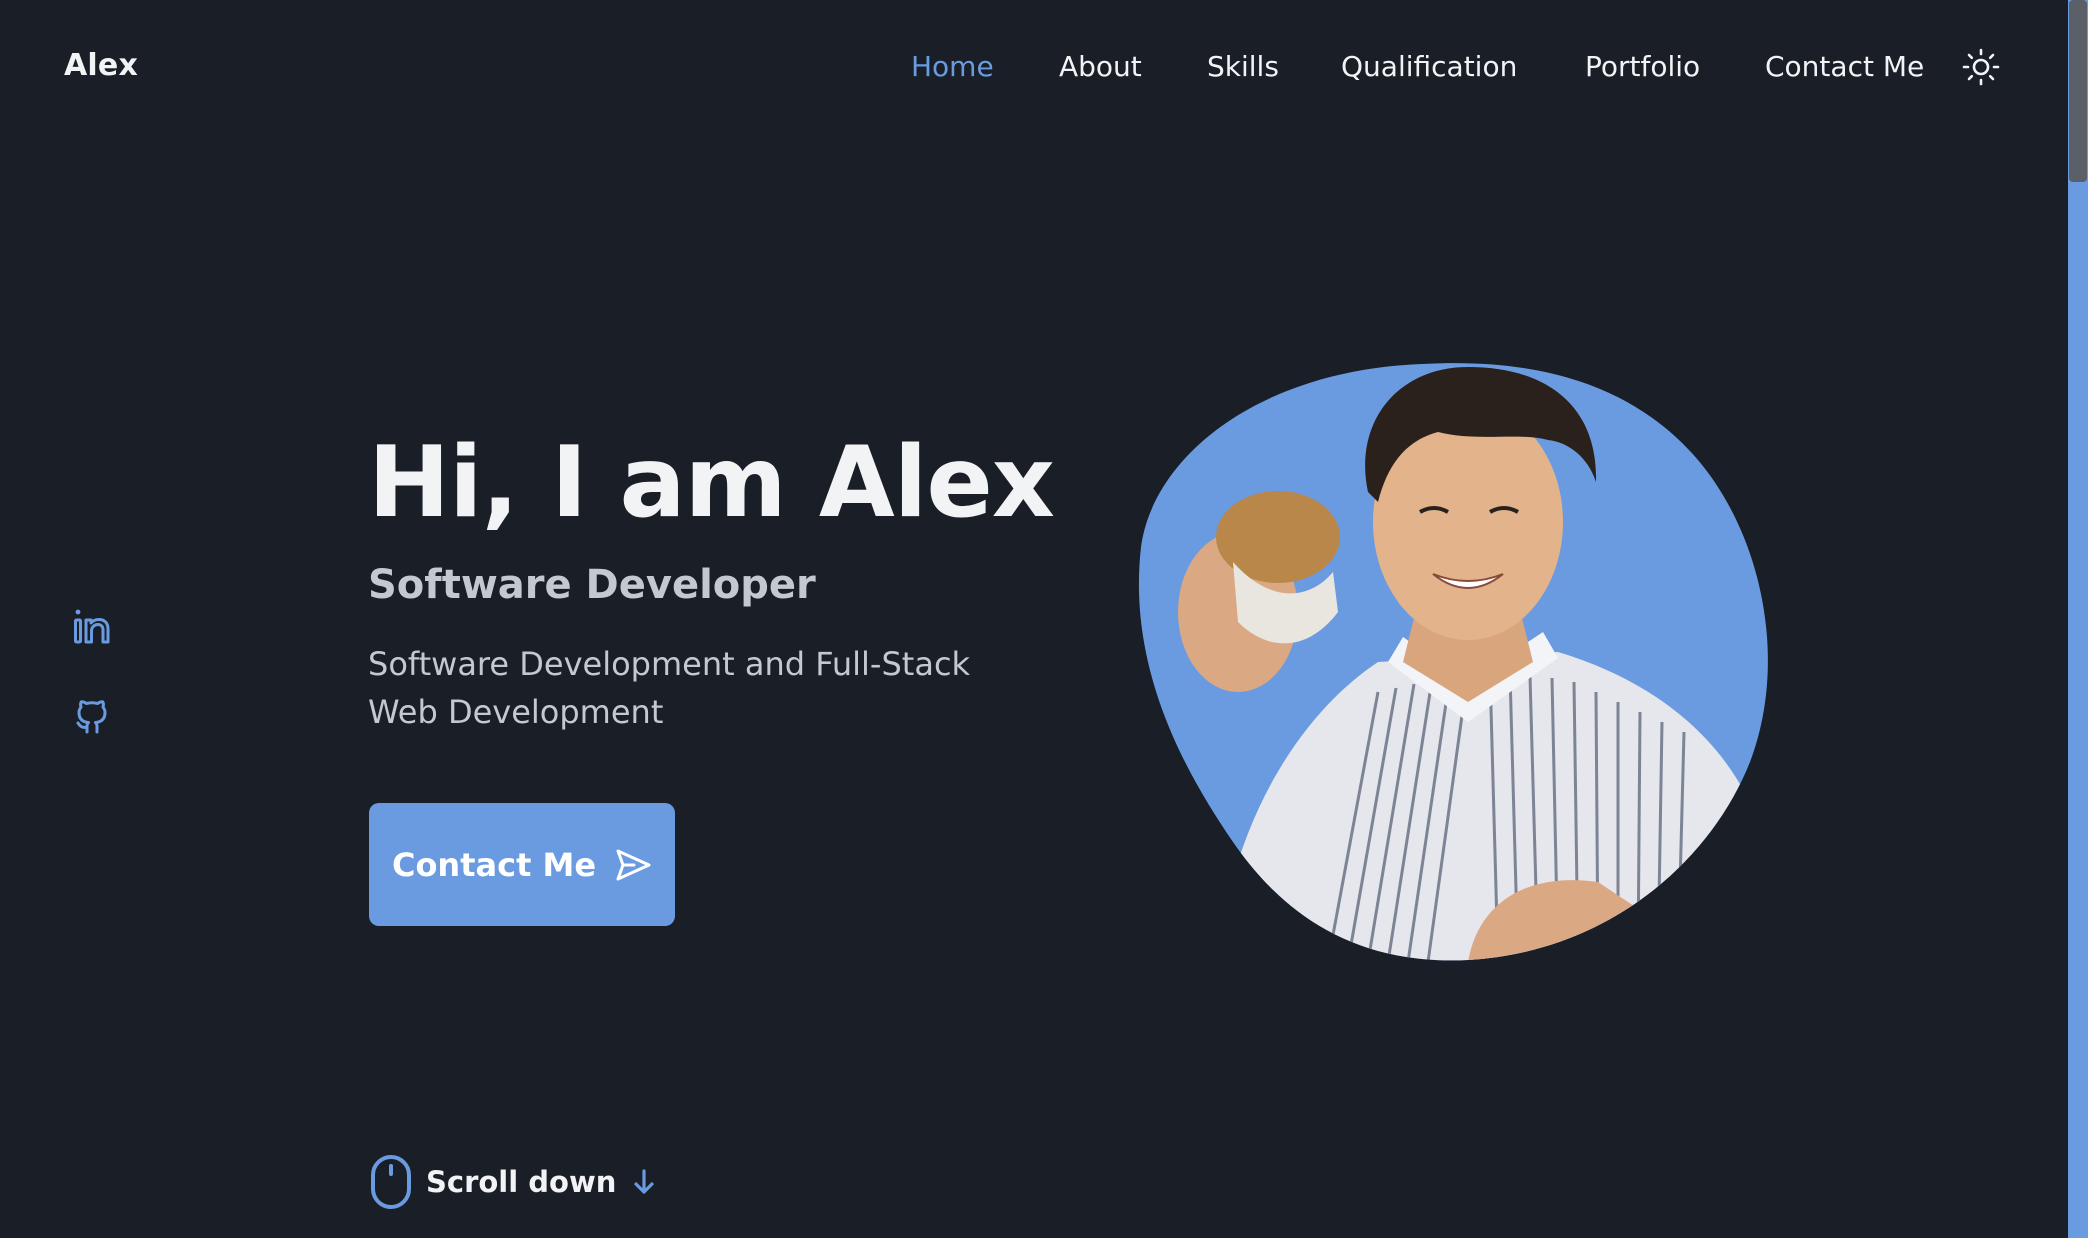 Image resolution: width=2088 pixels, height=1238 pixels. I want to click on contact-me-button-label: Contact Me, so click(494, 864).